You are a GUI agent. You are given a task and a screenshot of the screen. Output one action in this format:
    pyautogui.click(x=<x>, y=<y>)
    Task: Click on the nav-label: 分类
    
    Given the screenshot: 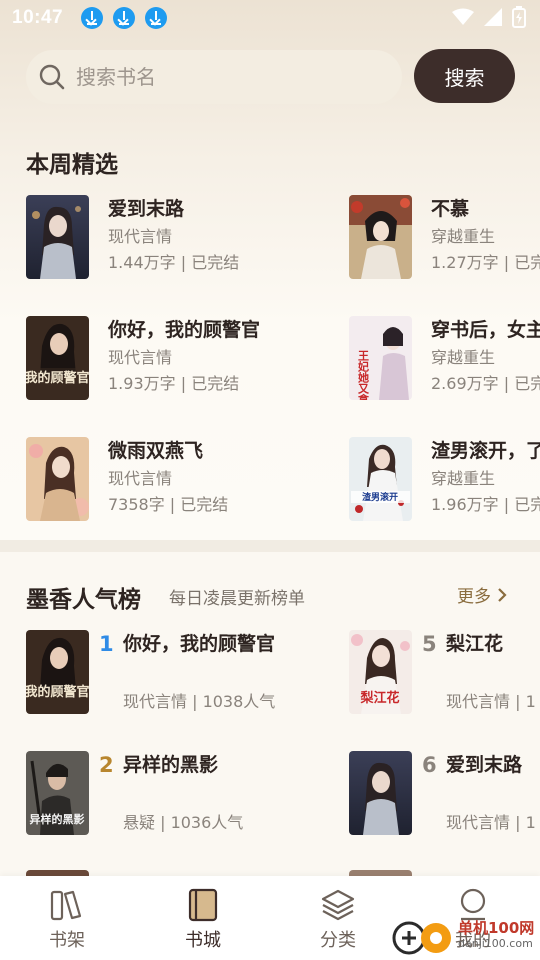 What is the action you would take?
    pyautogui.click(x=338, y=940)
    